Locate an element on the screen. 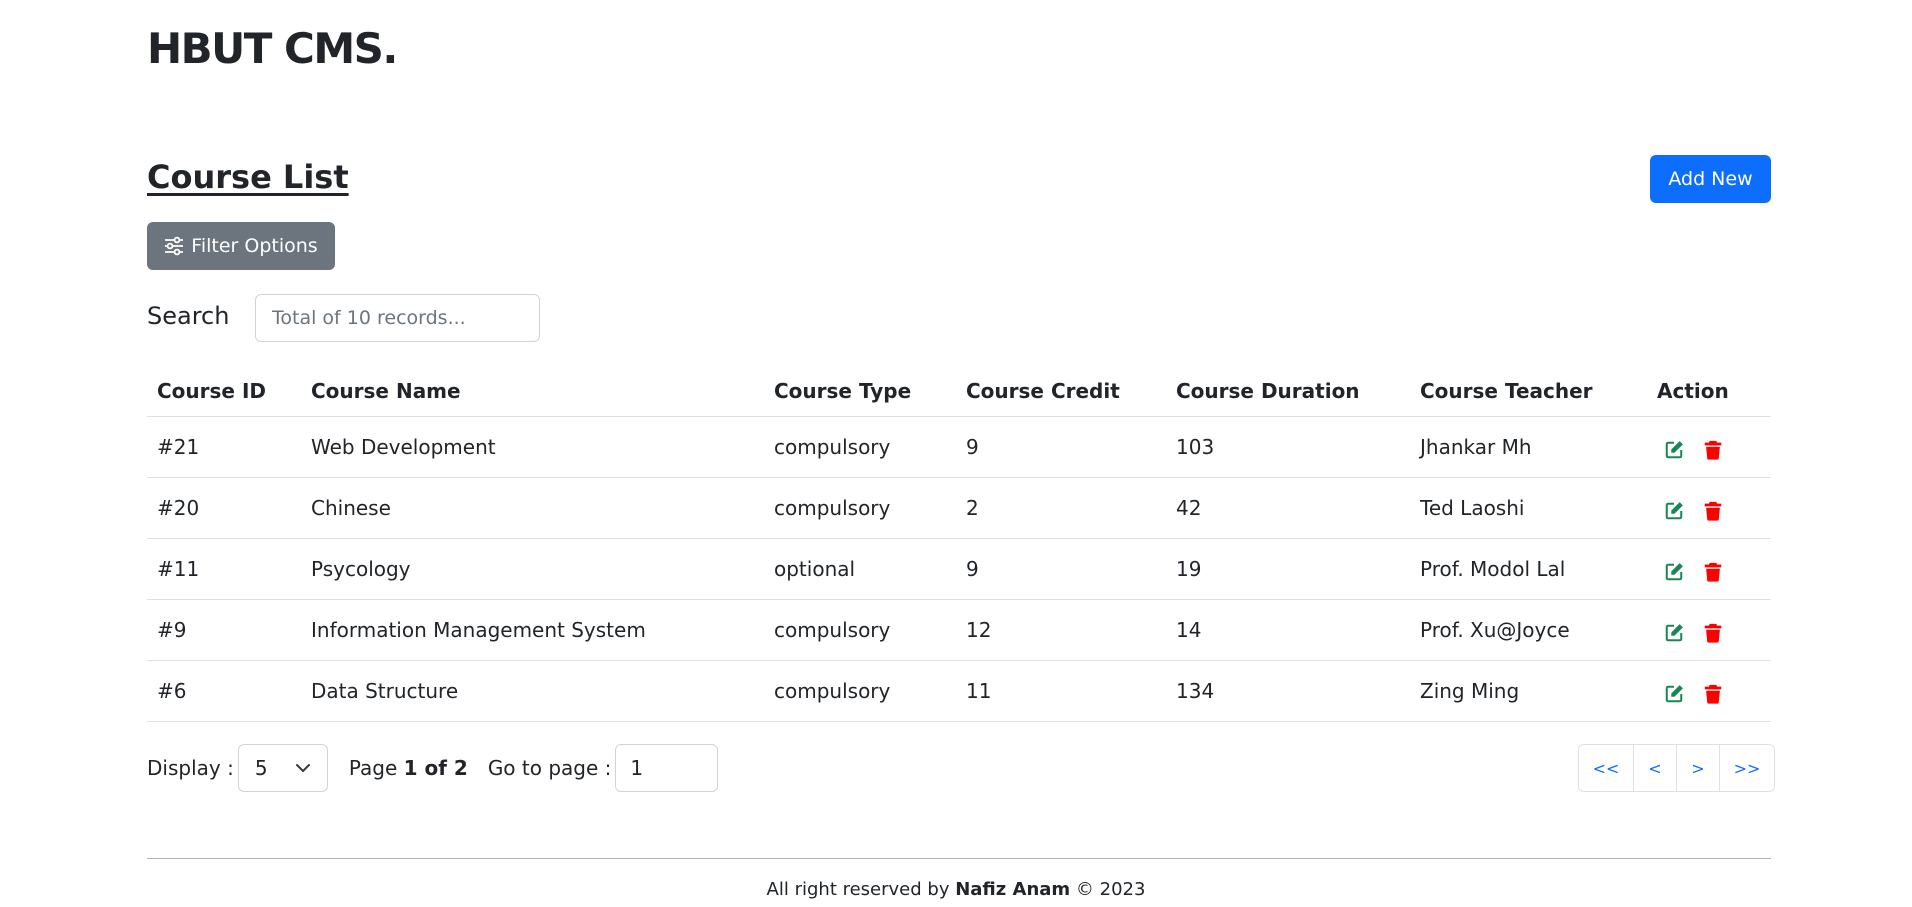  display-count-value: 5 is located at coordinates (261, 768).